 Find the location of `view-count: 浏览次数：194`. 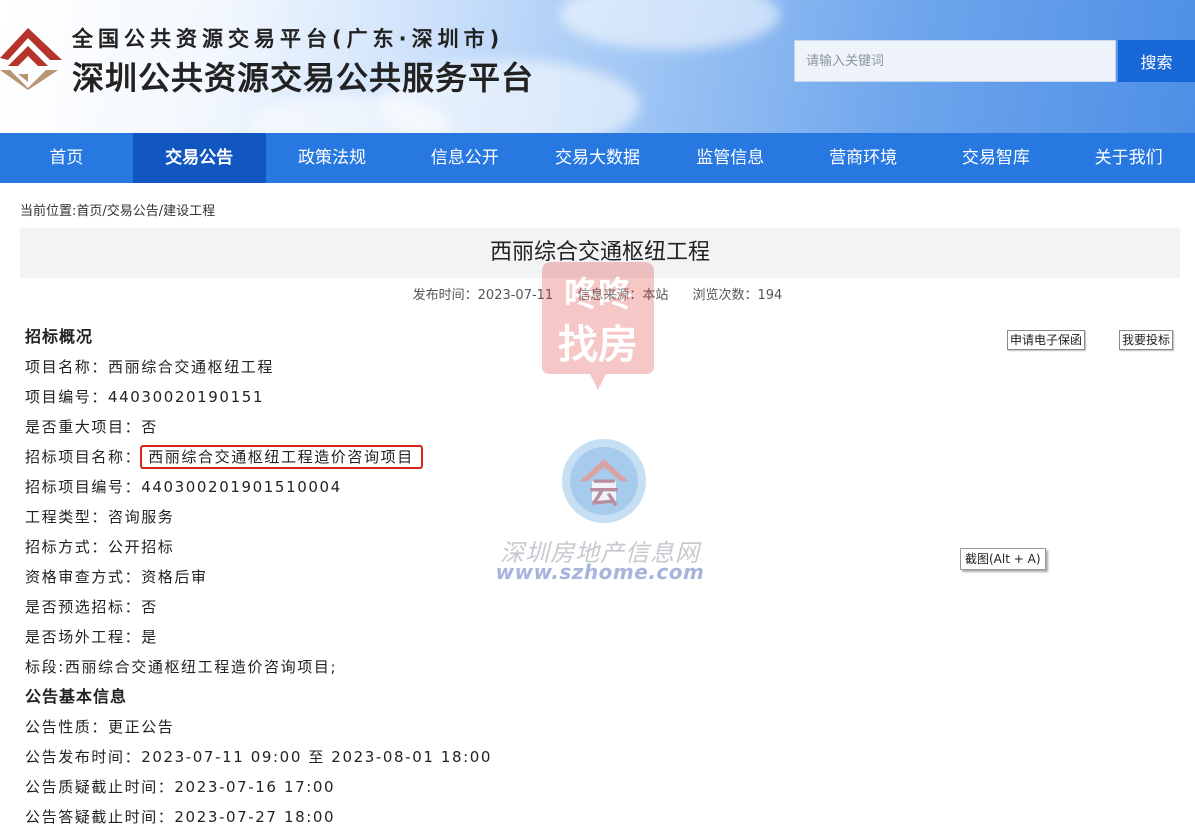

view-count: 浏览次数：194 is located at coordinates (737, 295).